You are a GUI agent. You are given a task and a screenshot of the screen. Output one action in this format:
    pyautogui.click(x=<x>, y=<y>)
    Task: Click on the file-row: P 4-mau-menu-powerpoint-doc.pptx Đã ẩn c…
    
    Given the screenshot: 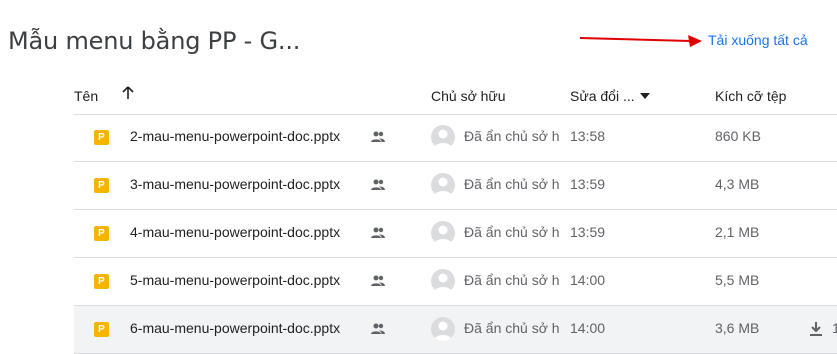 What is the action you would take?
    pyautogui.click(x=455, y=234)
    